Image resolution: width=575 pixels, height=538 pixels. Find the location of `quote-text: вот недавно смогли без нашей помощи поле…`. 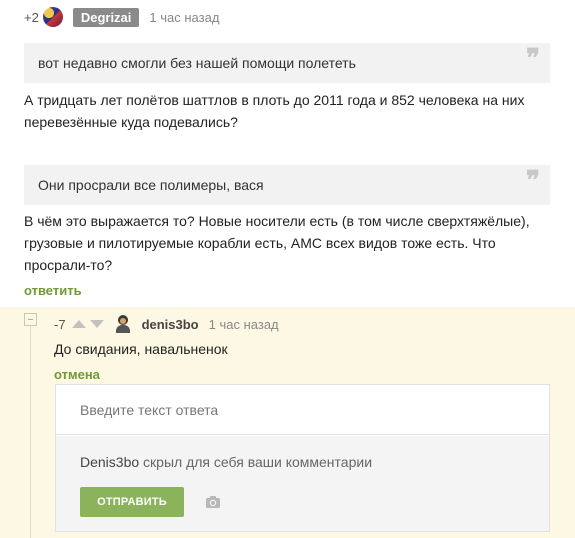

quote-text: вот недавно смогли без нашей помощи поле… is located at coordinates (197, 63).